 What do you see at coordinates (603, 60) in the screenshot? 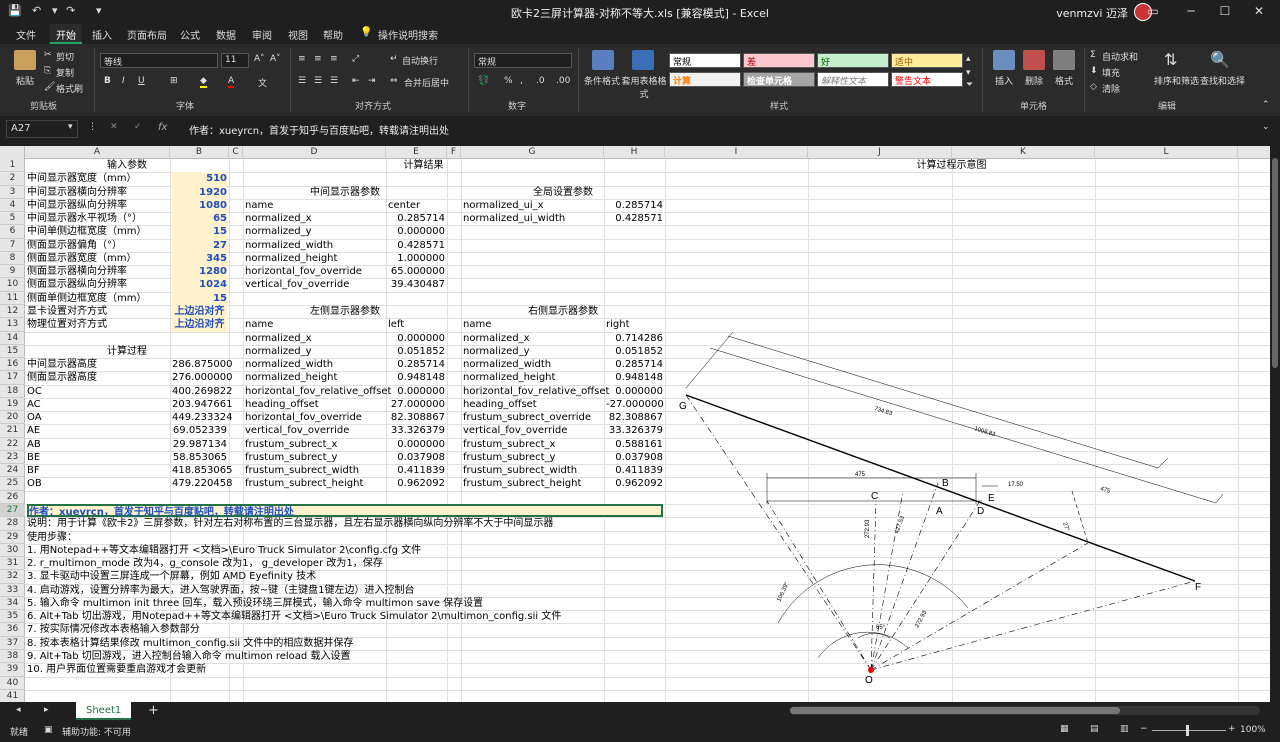
I see `conditional-format-icon` at bounding box center [603, 60].